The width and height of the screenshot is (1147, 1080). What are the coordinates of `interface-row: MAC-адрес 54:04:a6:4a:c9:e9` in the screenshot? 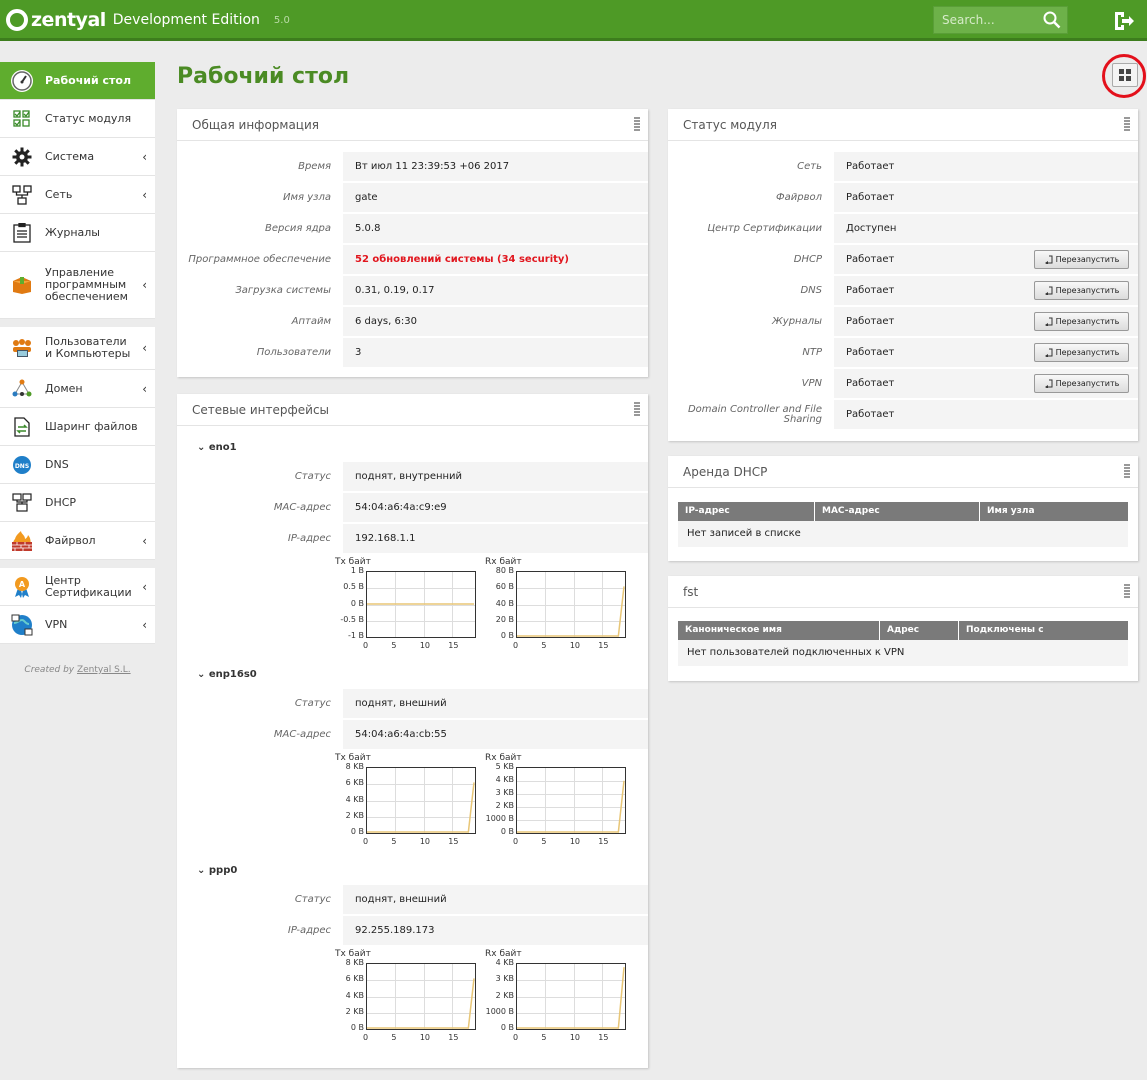 It's located at (412, 507).